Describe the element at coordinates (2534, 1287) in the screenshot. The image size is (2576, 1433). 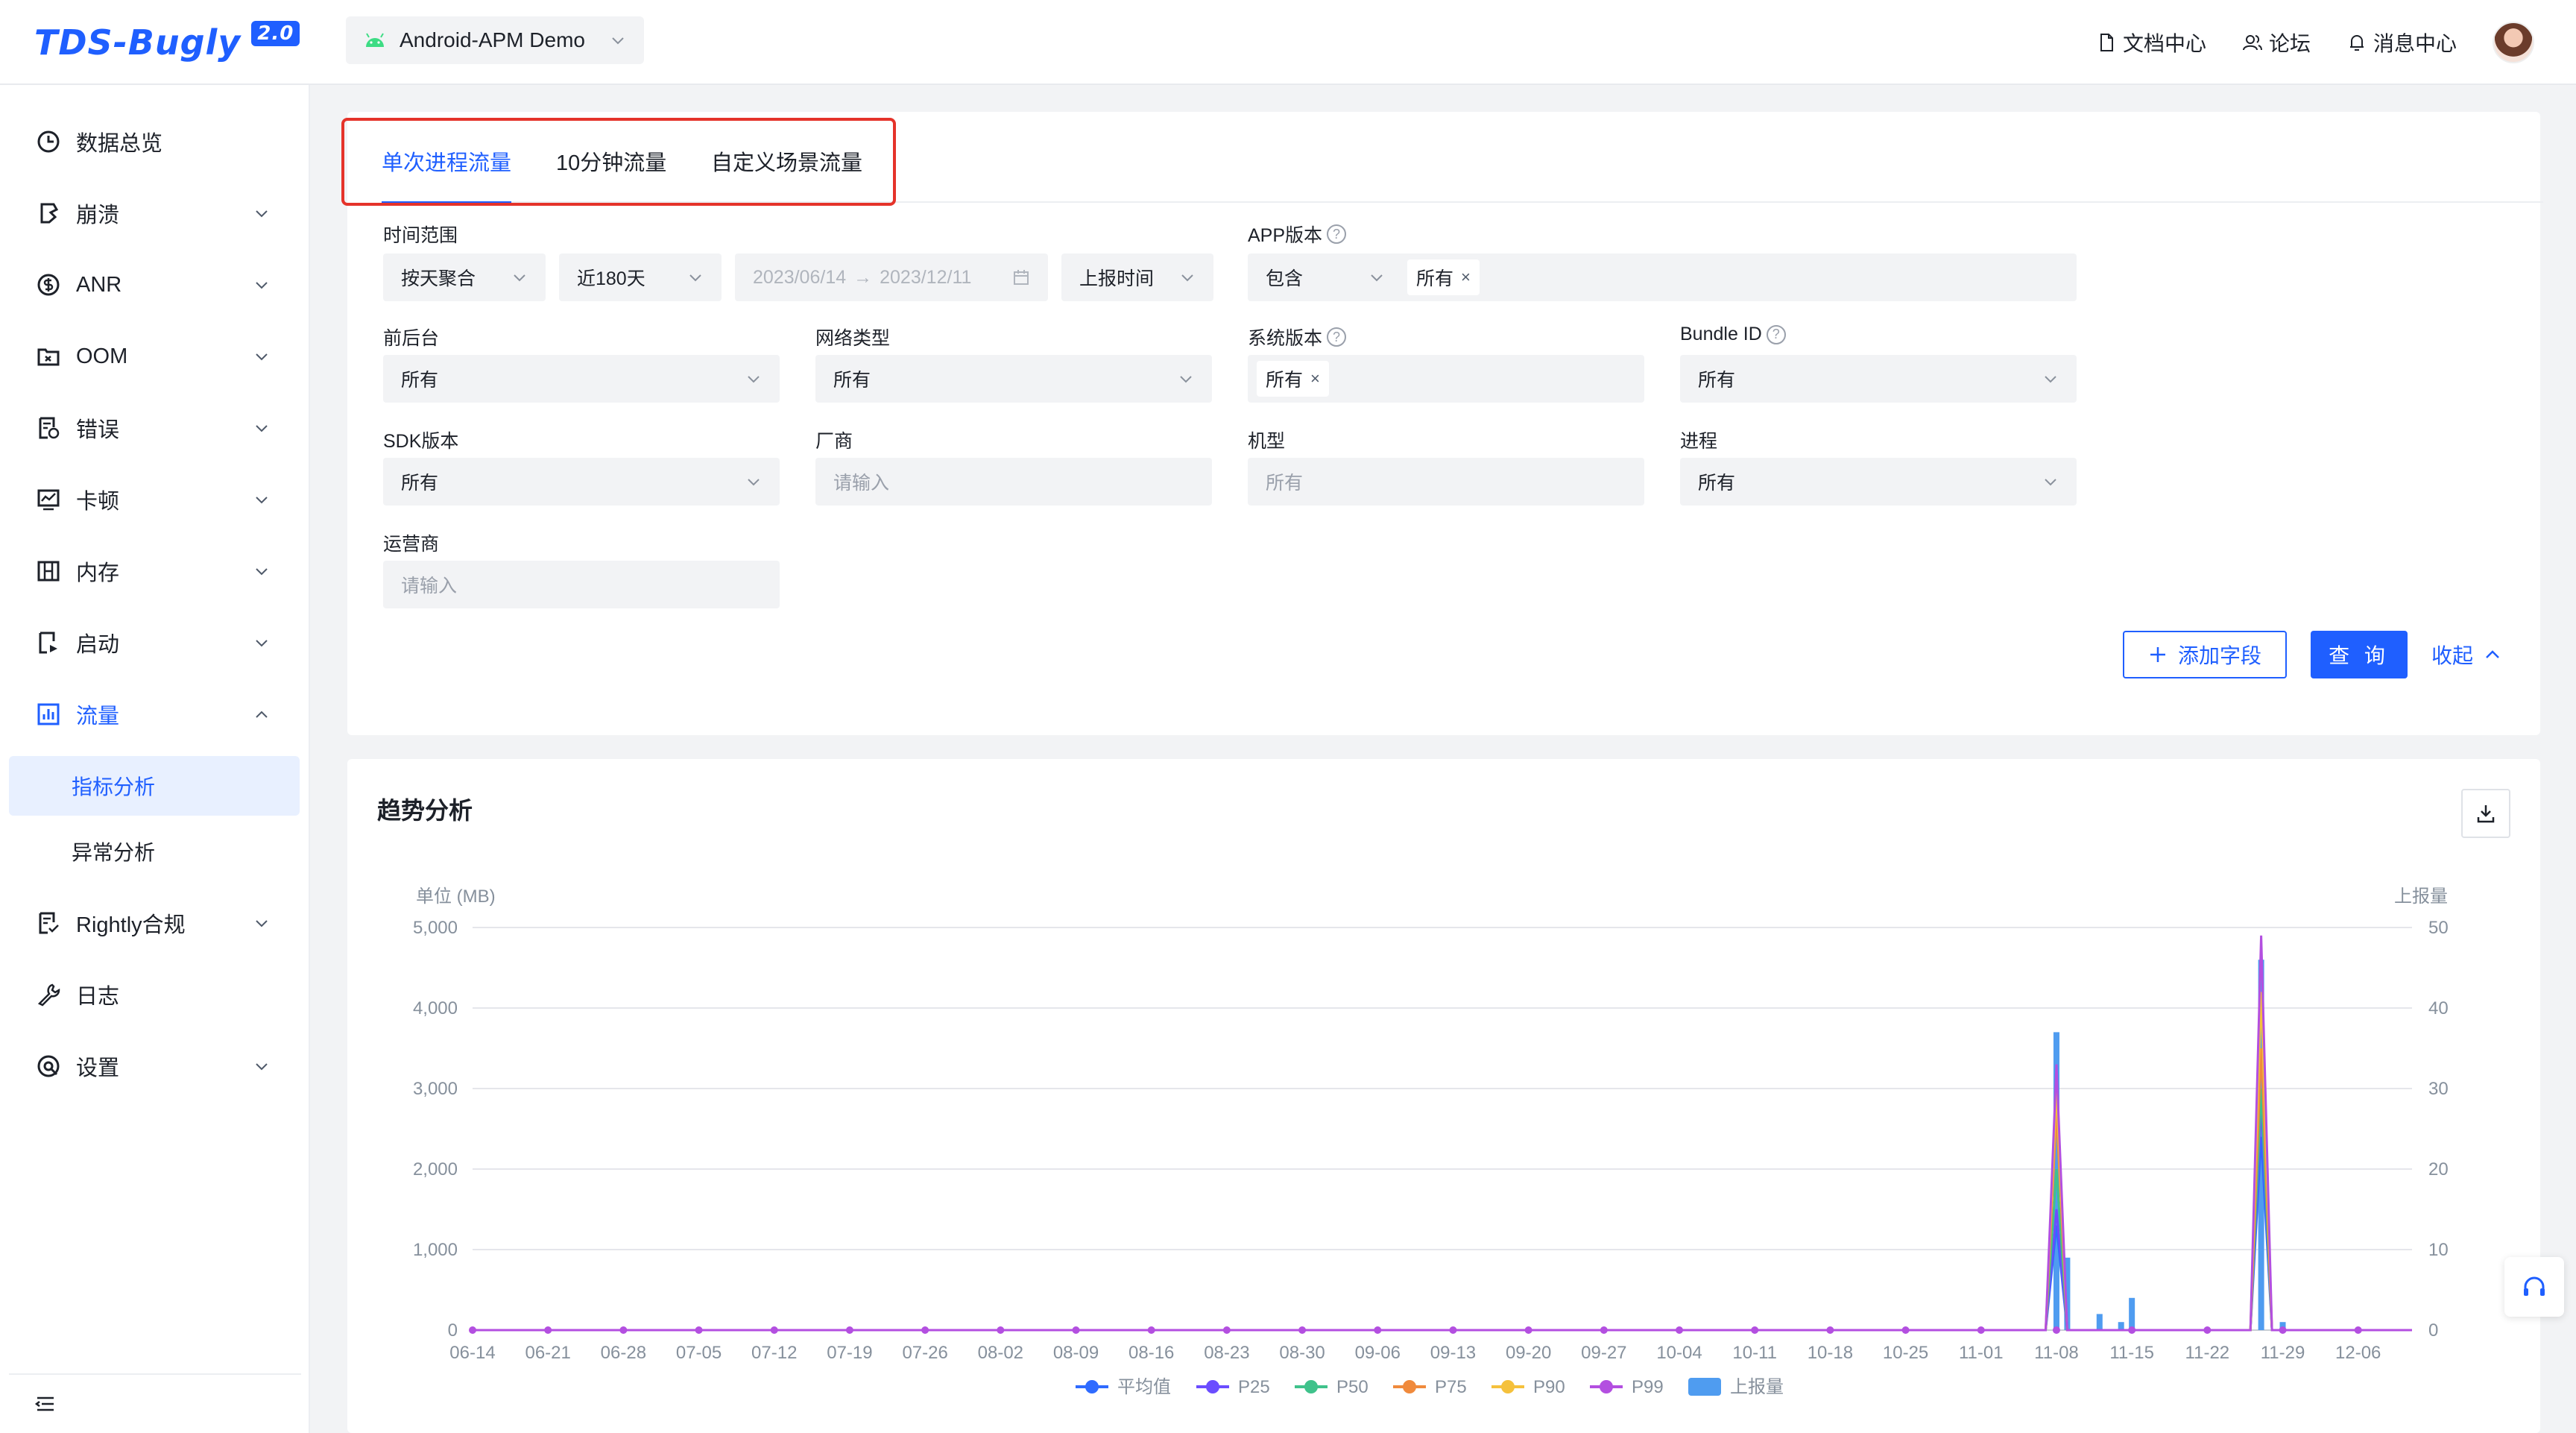
I see `customer-support-button` at that location.